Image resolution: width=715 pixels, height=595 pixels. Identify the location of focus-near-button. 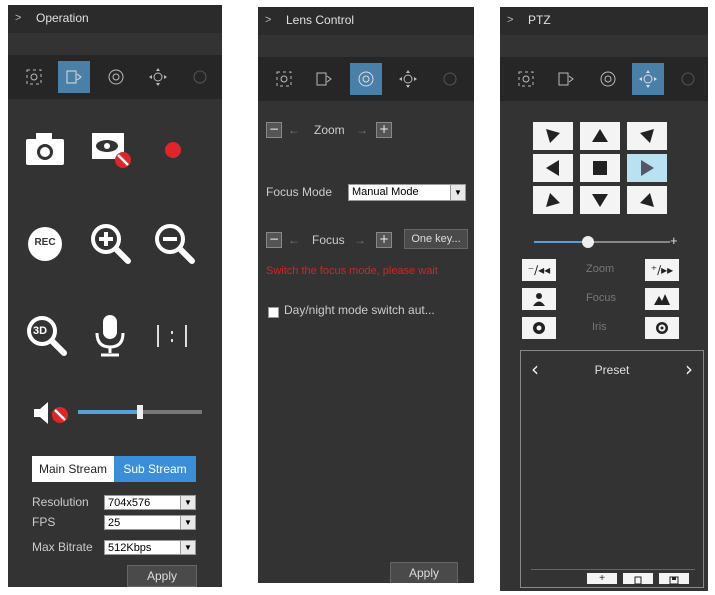
(539, 299).